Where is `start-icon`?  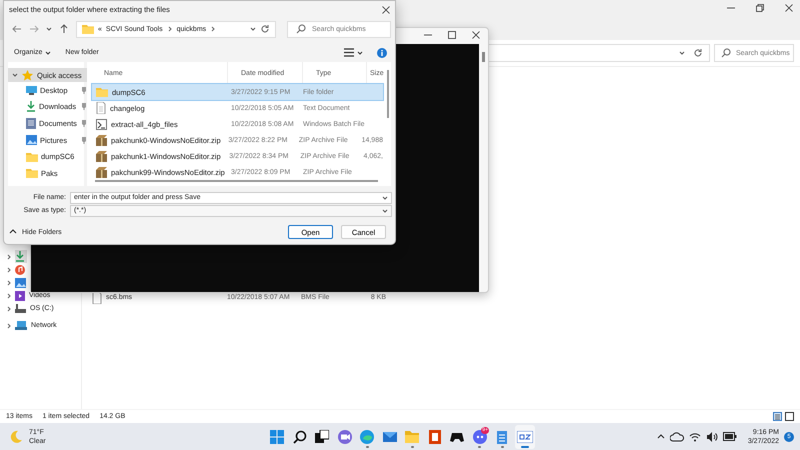 start-icon is located at coordinates (277, 437).